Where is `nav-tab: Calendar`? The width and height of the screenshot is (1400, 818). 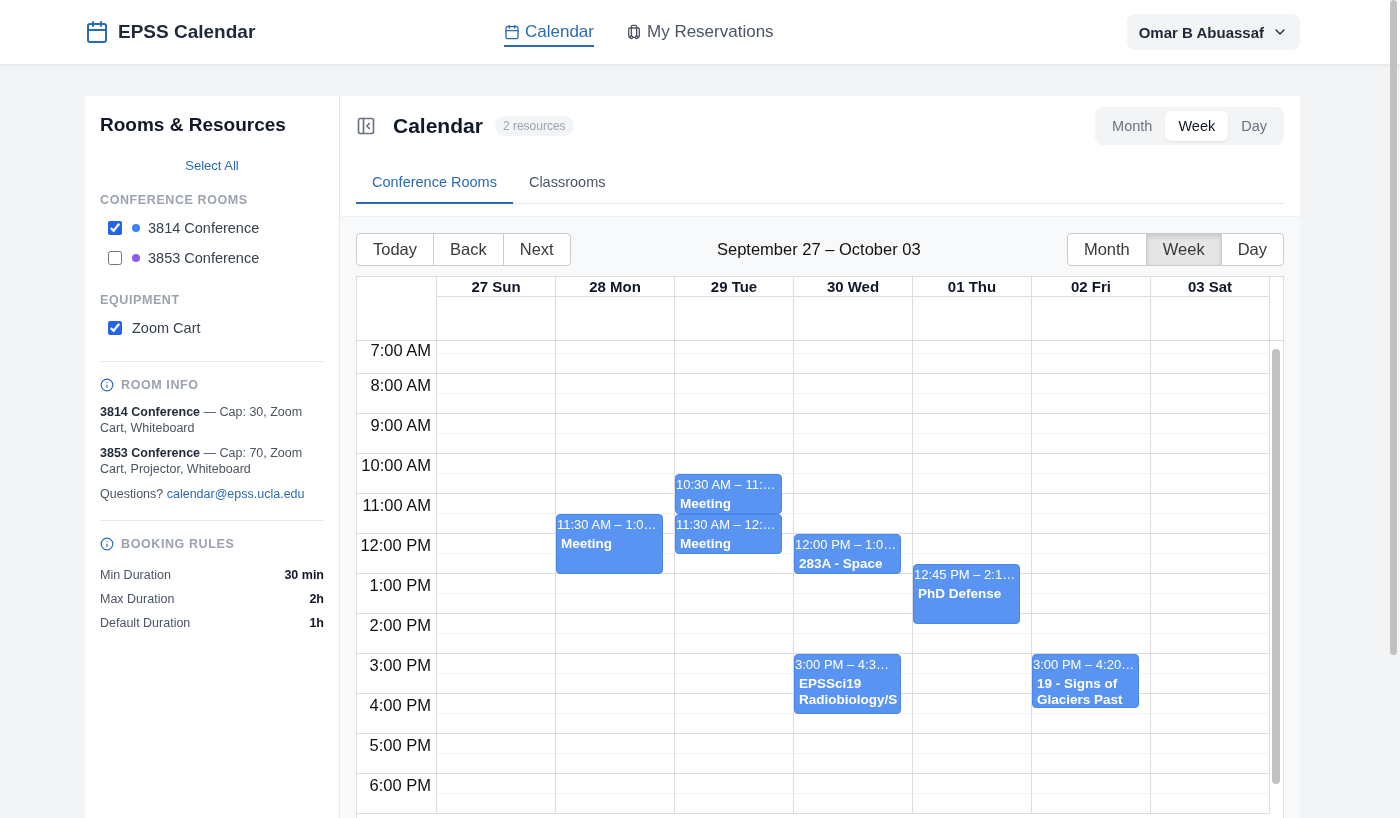 nav-tab: Calendar is located at coordinates (549, 32).